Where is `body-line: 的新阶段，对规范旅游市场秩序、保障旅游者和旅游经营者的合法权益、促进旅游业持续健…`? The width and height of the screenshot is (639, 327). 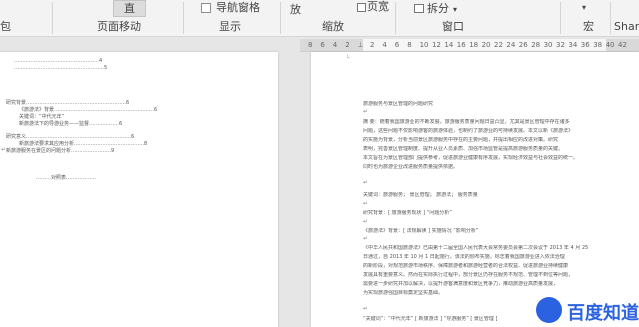
body-line: 的新阶段，对规范旅游市场秩序、保障旅游者和旅游经营者的合法权益、促进旅游业持续健… is located at coordinates (466, 266).